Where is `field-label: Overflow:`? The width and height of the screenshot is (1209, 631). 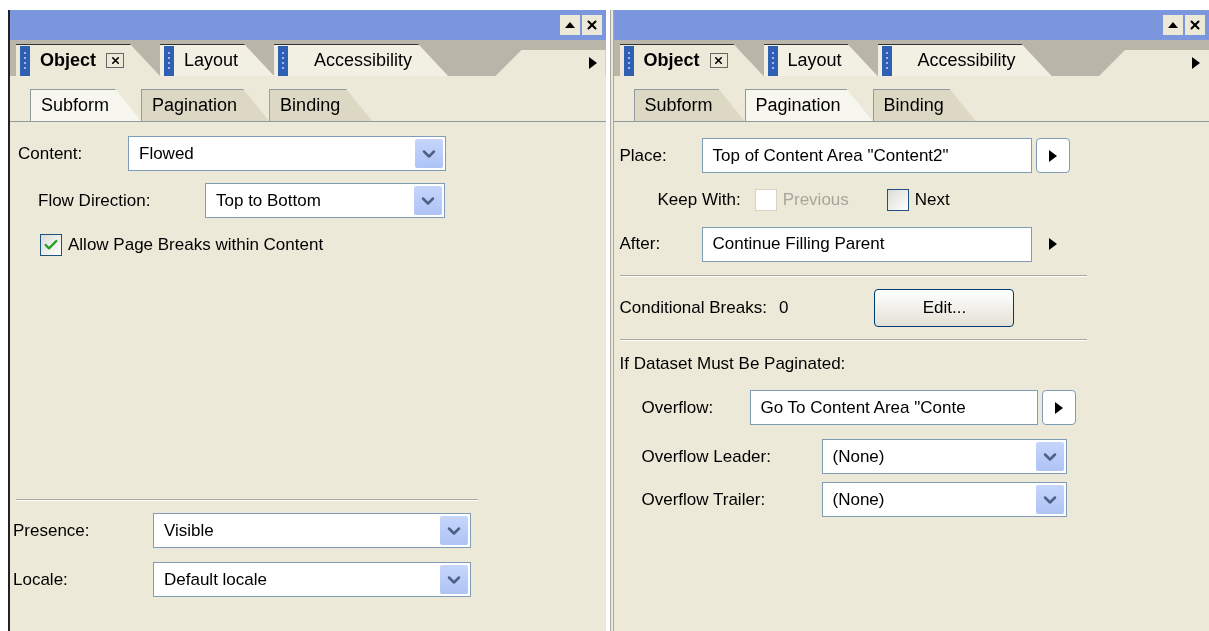
field-label: Overflow: is located at coordinates (678, 407).